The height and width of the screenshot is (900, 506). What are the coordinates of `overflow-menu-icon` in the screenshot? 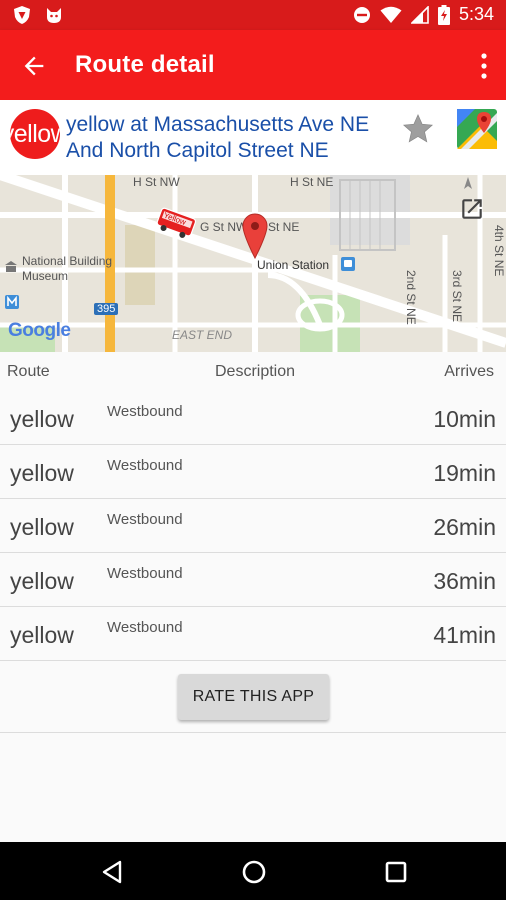 It's located at (484, 66).